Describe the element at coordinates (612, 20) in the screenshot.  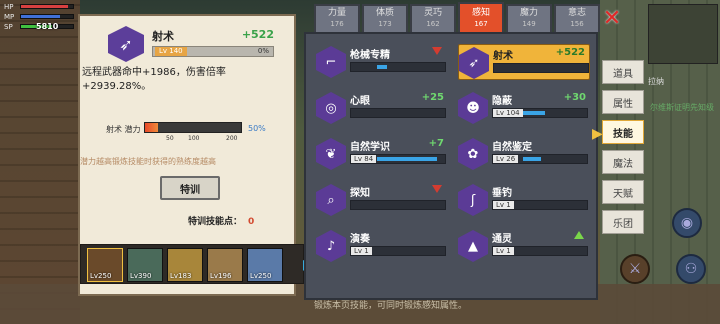
I see `close-icon: ✕` at that location.